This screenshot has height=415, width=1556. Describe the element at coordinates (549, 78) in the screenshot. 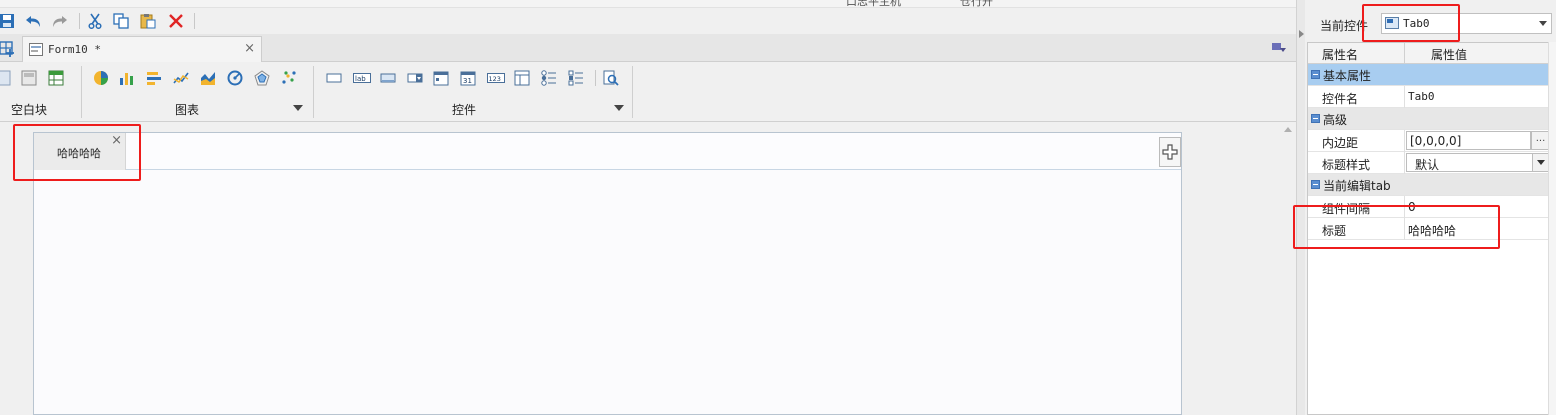

I see `radio-group-widget-icon` at that location.